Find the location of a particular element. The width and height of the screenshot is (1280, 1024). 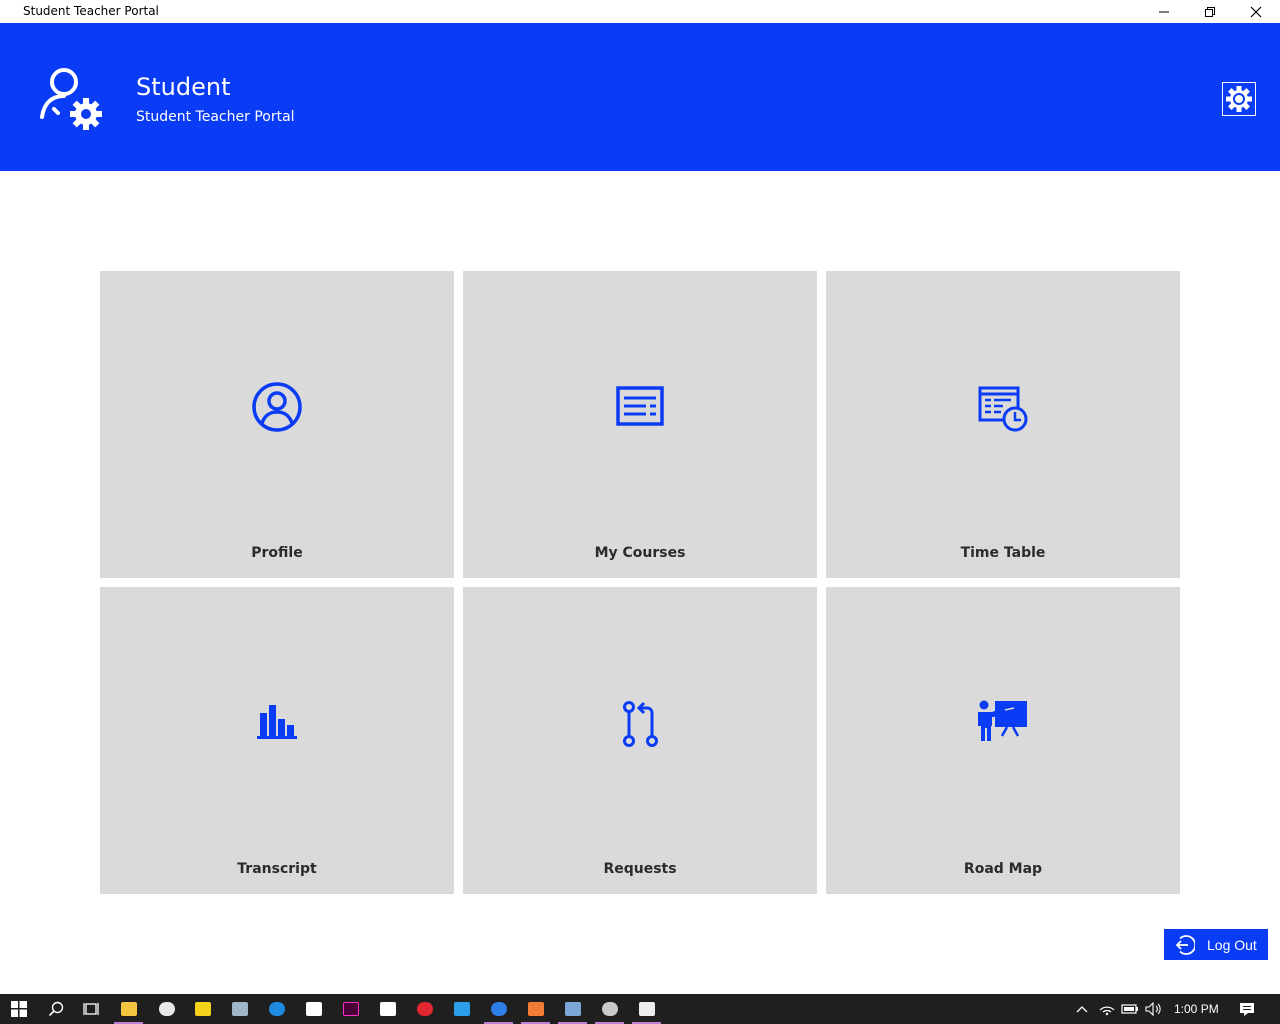

wifi-icon is located at coordinates (1107, 1011).